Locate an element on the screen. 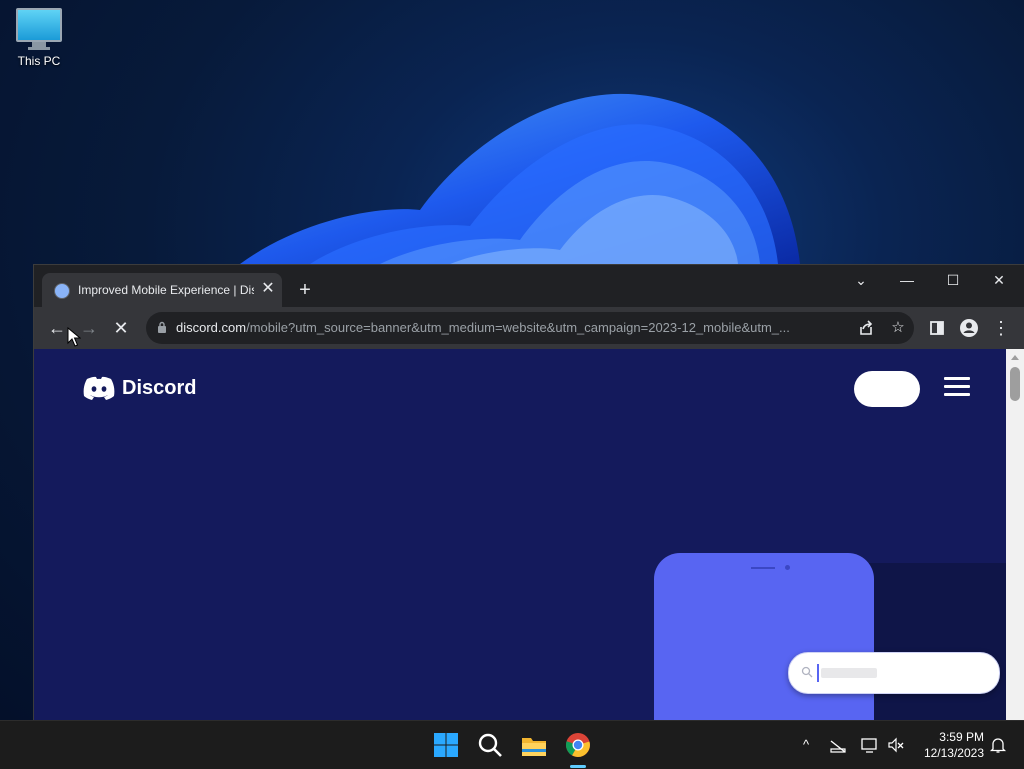 The width and height of the screenshot is (1024, 769). url-host: discord.com is located at coordinates (211, 327).